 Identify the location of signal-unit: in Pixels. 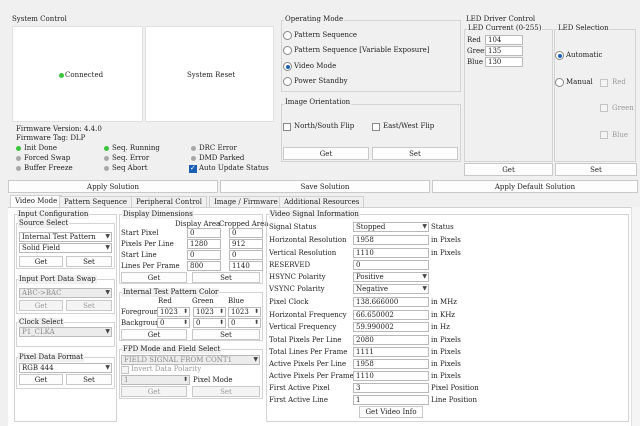
(446, 376).